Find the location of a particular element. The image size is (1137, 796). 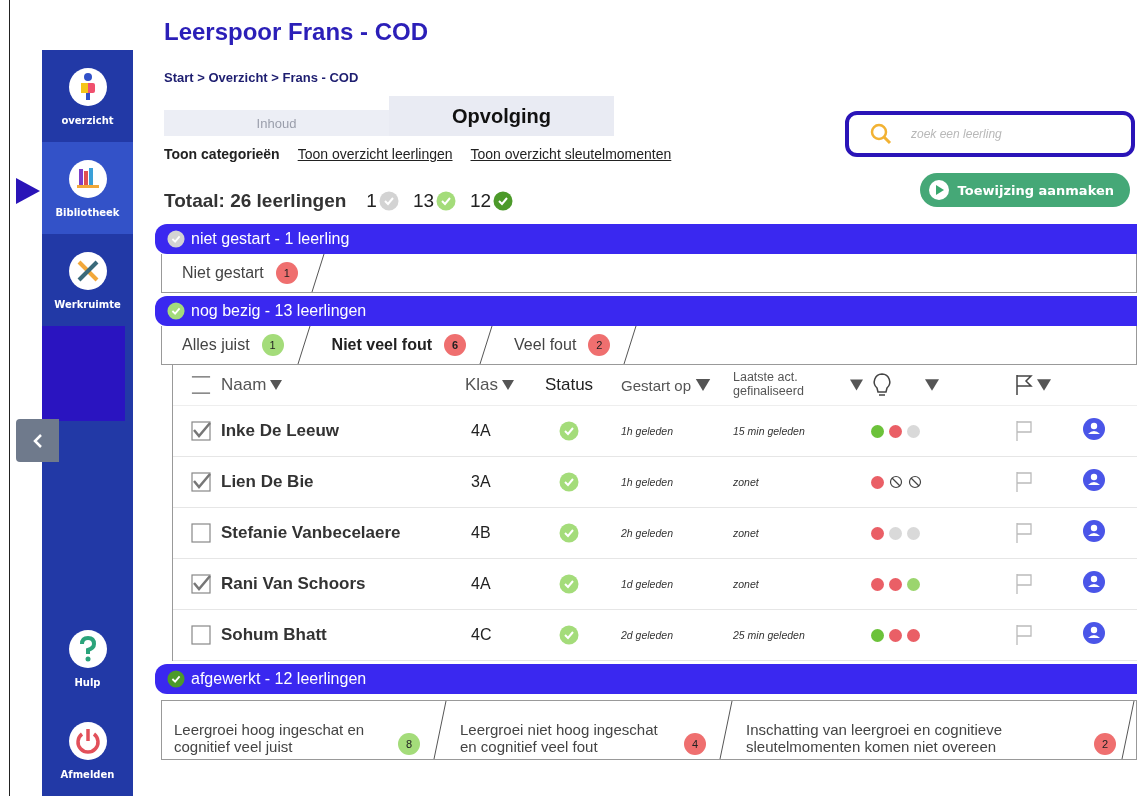

student-name: Rani Van Schoors is located at coordinates (338, 584).